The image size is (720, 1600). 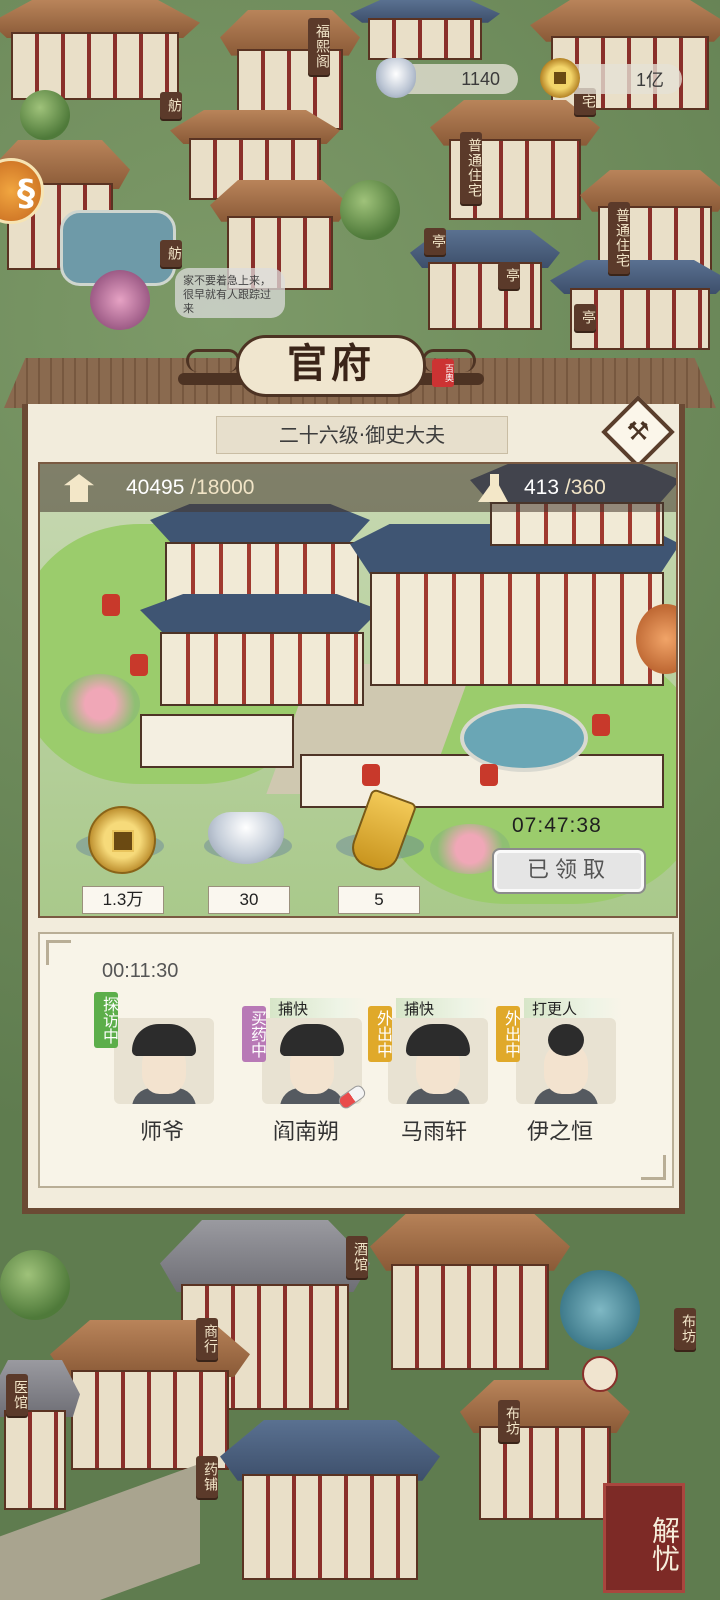 I want to click on staff-card-shiye: 探访中 师爷, so click(x=154, y=1070).